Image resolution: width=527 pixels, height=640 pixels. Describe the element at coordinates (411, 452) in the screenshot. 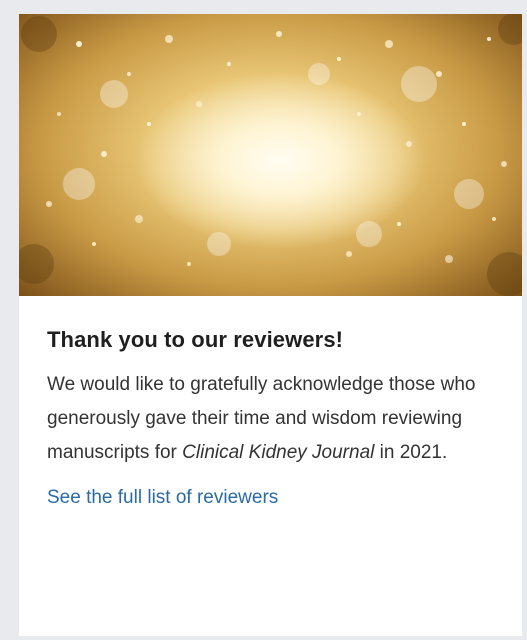

I see `body-text-after: in 2021.` at that location.